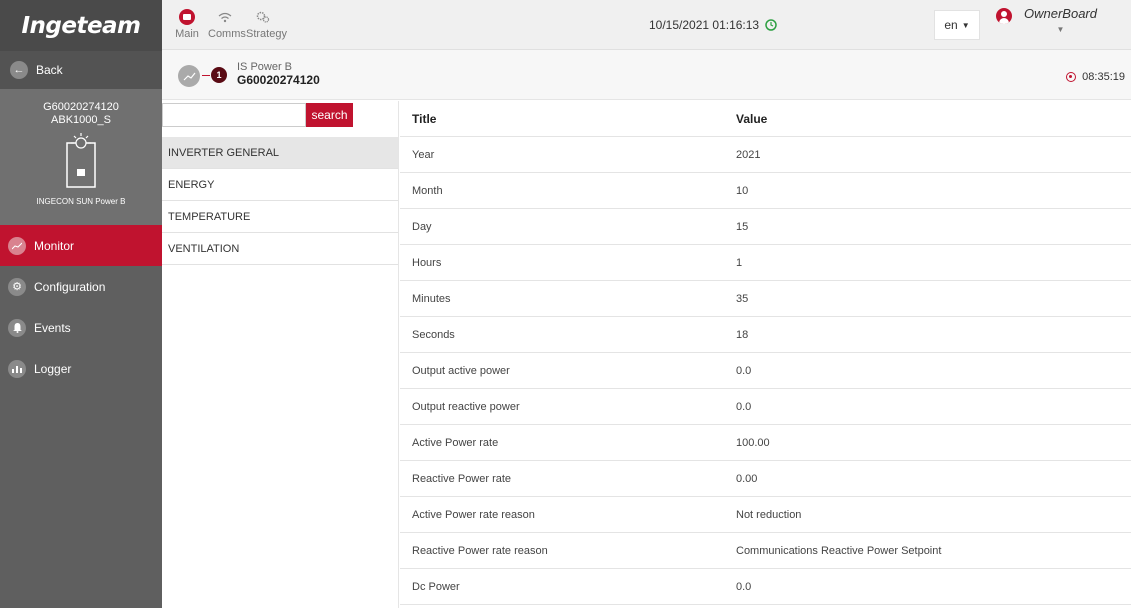 Image resolution: width=1131 pixels, height=608 pixels. I want to click on row-title: Month, so click(427, 190).